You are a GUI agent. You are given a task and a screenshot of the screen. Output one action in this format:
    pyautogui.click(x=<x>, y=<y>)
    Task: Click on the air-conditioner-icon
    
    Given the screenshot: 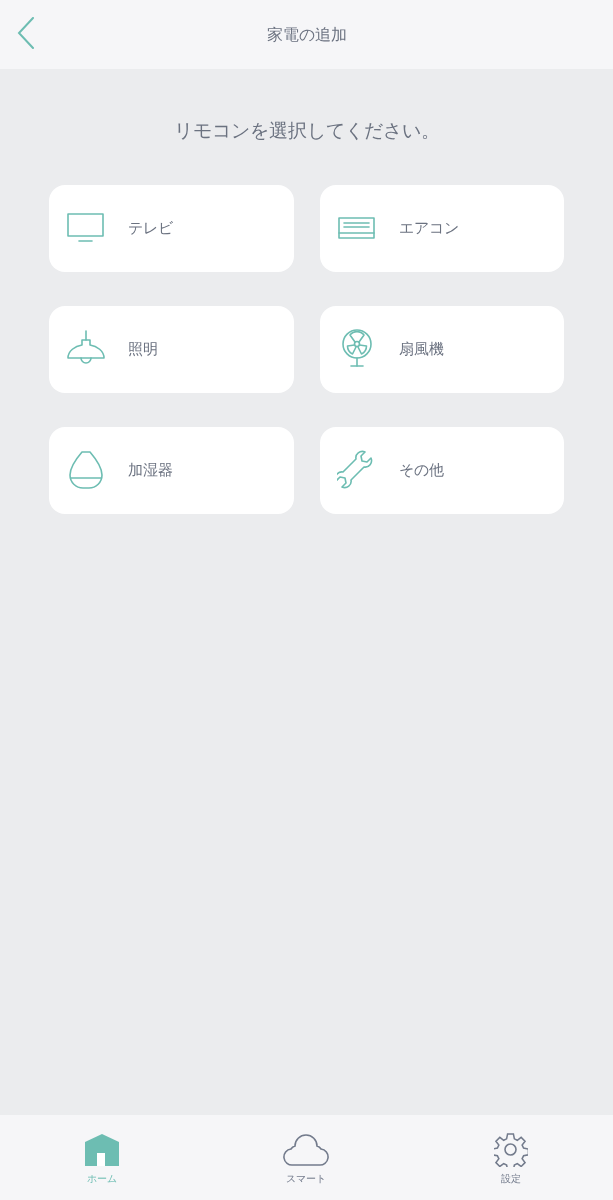 What is the action you would take?
    pyautogui.click(x=356, y=228)
    